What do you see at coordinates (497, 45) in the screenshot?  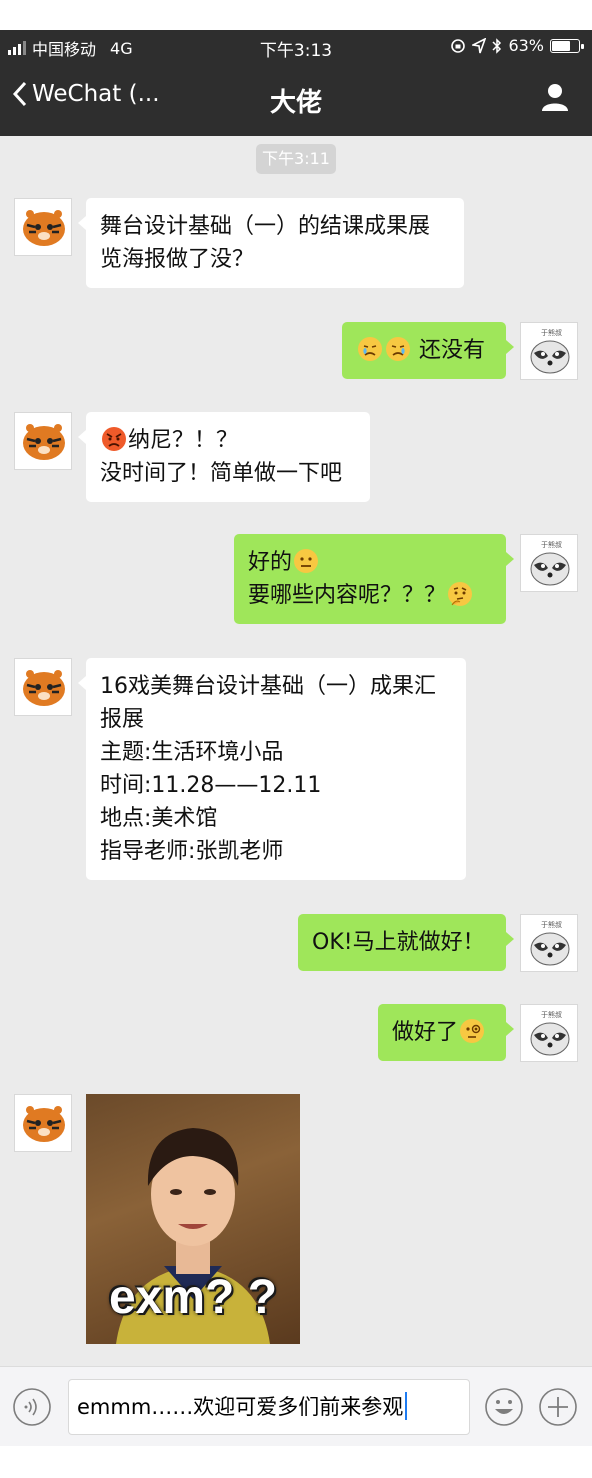 I see `bluetooth-icon` at bounding box center [497, 45].